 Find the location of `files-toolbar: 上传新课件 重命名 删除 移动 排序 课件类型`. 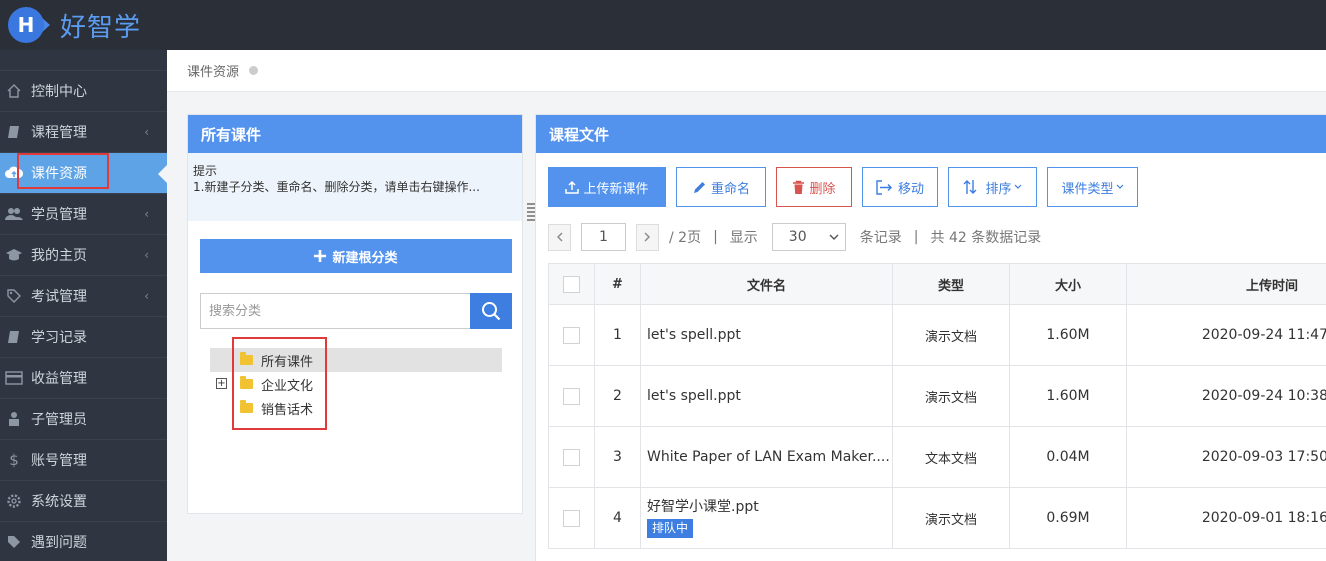

files-toolbar: 上传新课件 重命名 删除 移动 排序 课件类型 is located at coordinates (843, 187).